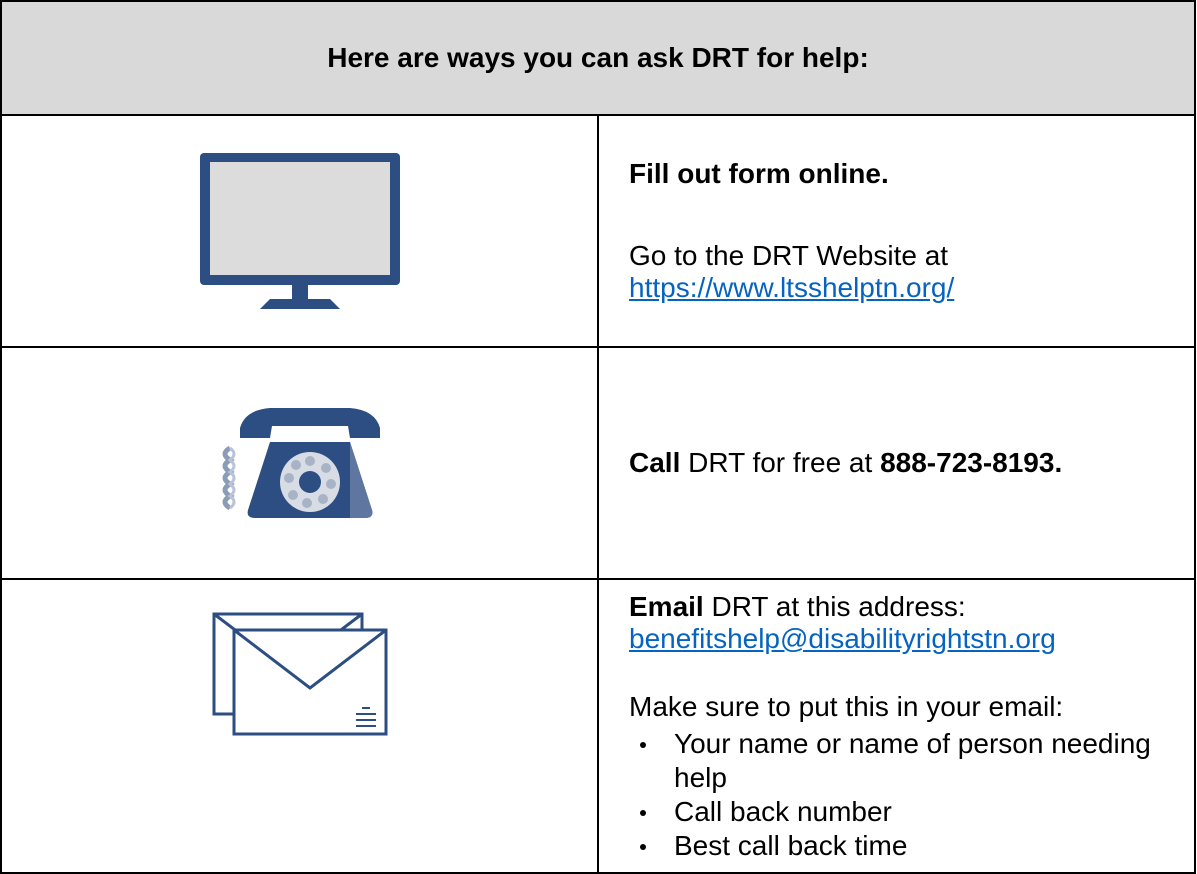 The height and width of the screenshot is (874, 1197). Describe the element at coordinates (655, 462) in the screenshot. I see `call-lead: Call` at that location.